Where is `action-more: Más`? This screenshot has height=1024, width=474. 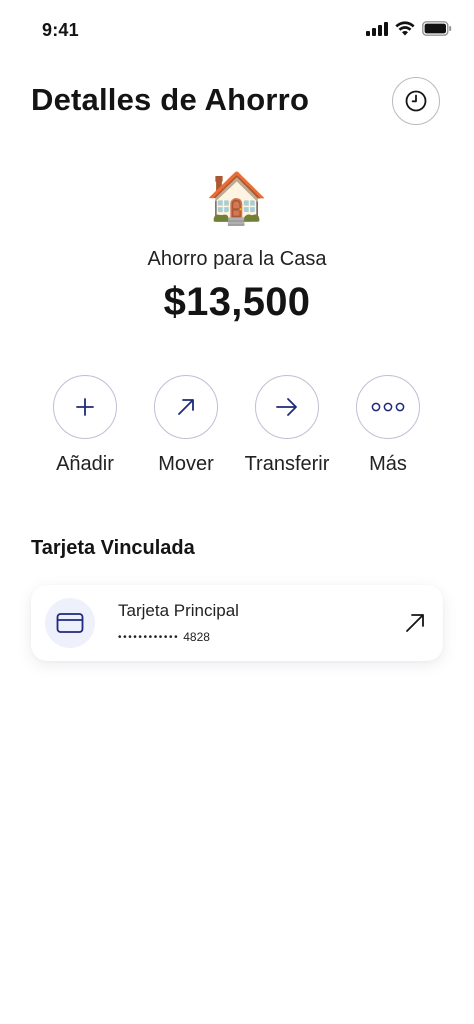
action-more: Más is located at coordinates (388, 425).